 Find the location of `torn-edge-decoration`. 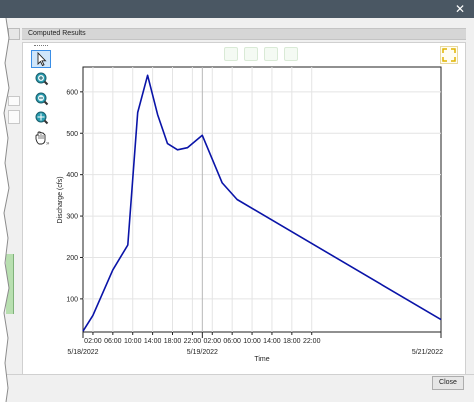

torn-edge-decoration is located at coordinates (5, 210).